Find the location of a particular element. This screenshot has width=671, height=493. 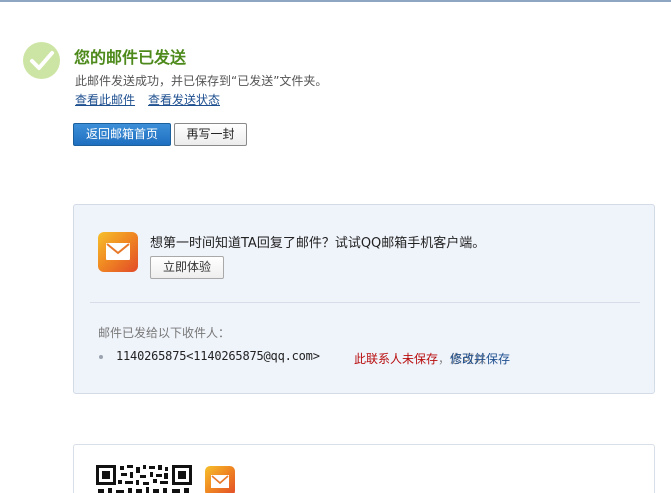

check-icon is located at coordinates (41, 60).